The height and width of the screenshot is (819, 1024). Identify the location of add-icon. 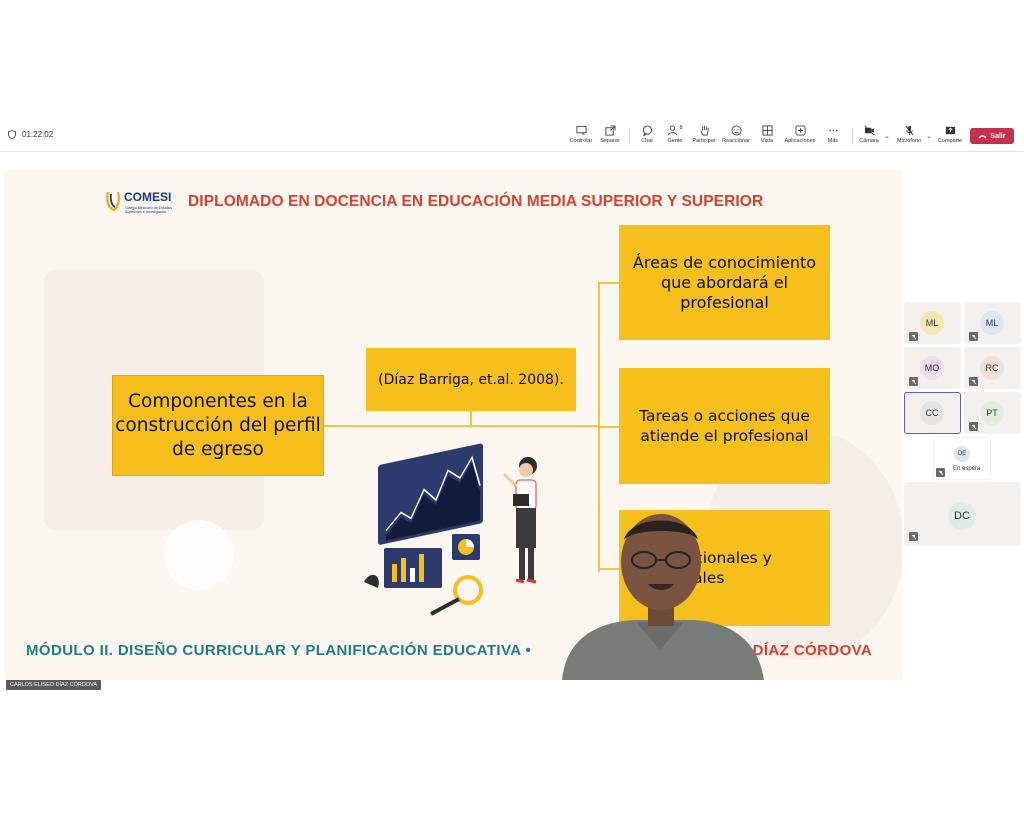
(800, 130).